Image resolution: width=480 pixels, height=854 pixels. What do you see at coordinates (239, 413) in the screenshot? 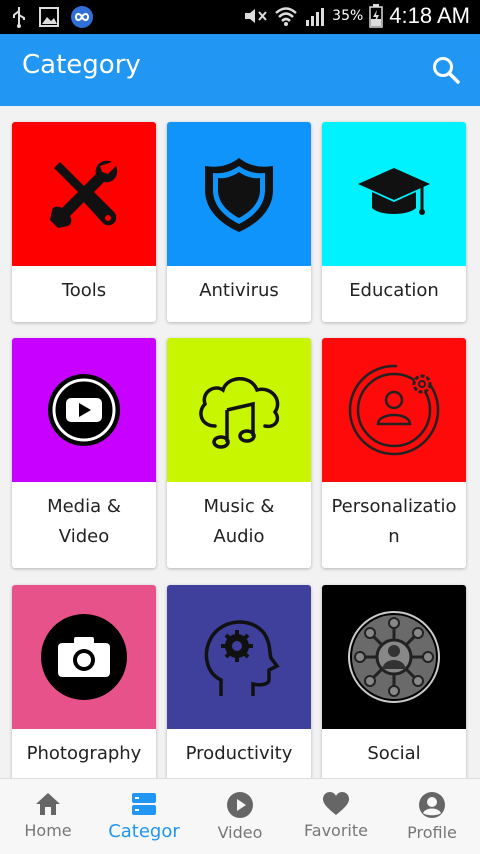
I see `cloud-music-icon` at bounding box center [239, 413].